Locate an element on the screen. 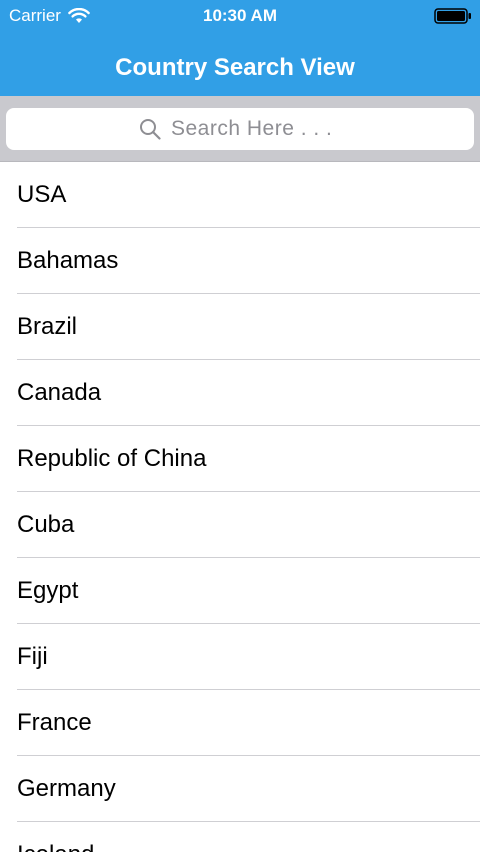  search-bar is located at coordinates (240, 129).